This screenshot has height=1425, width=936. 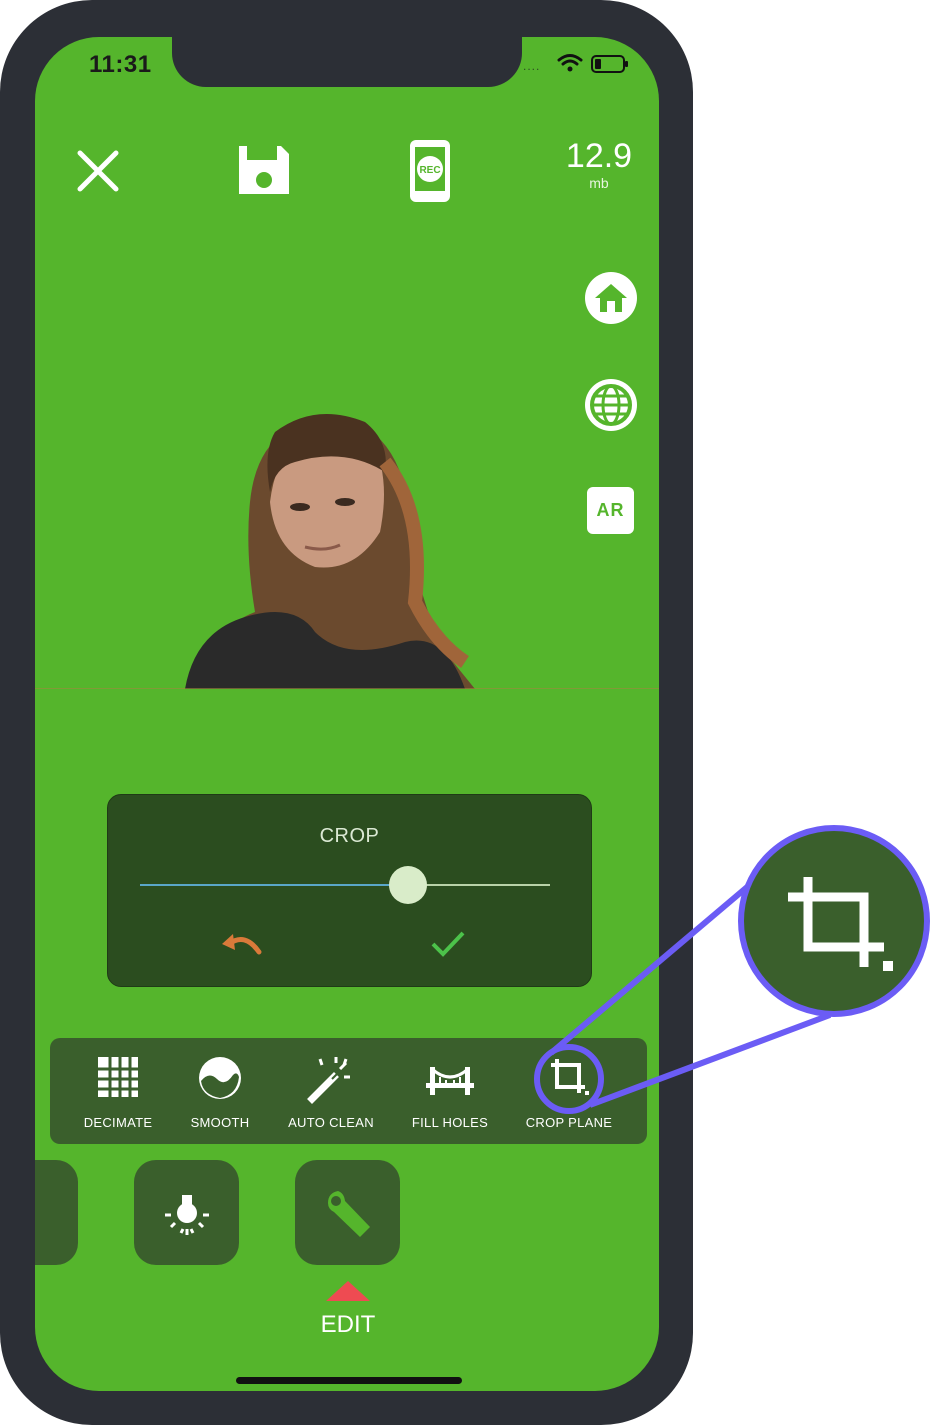 I want to click on crop-plane-zoom-callout, so click(x=834, y=921).